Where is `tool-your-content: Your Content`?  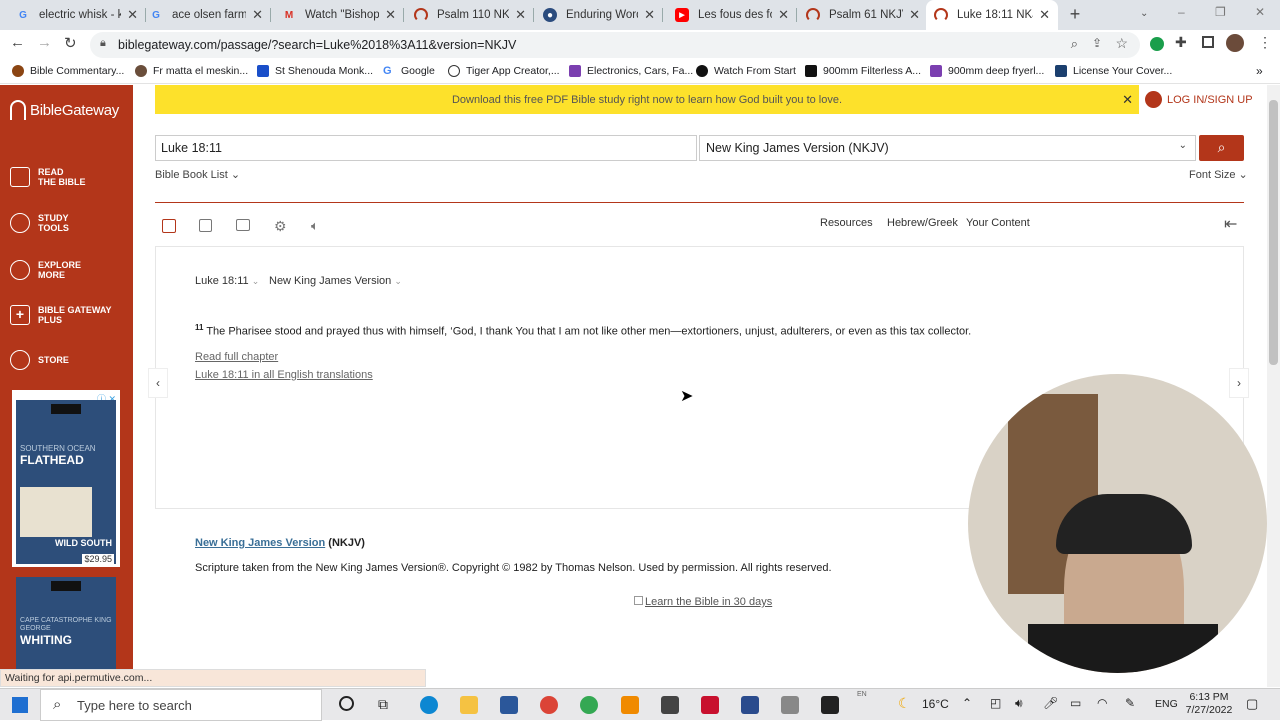
tool-your-content: Your Content is located at coordinates (998, 223).